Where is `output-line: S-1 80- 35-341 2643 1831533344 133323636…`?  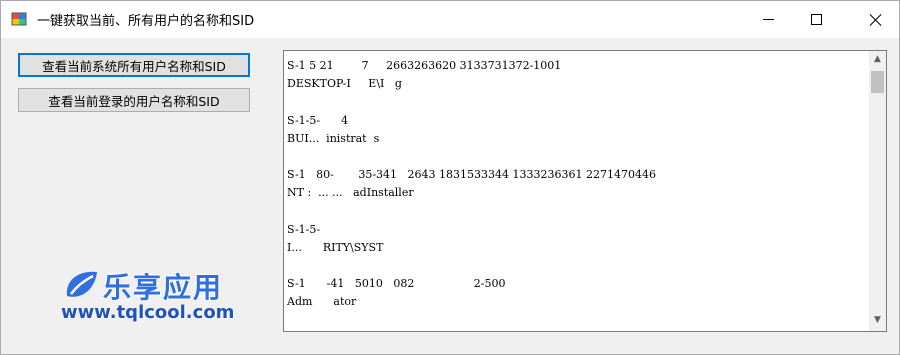
output-line: S-1 80- 35-341 2643 1831533344 133323636… is located at coordinates (471, 175).